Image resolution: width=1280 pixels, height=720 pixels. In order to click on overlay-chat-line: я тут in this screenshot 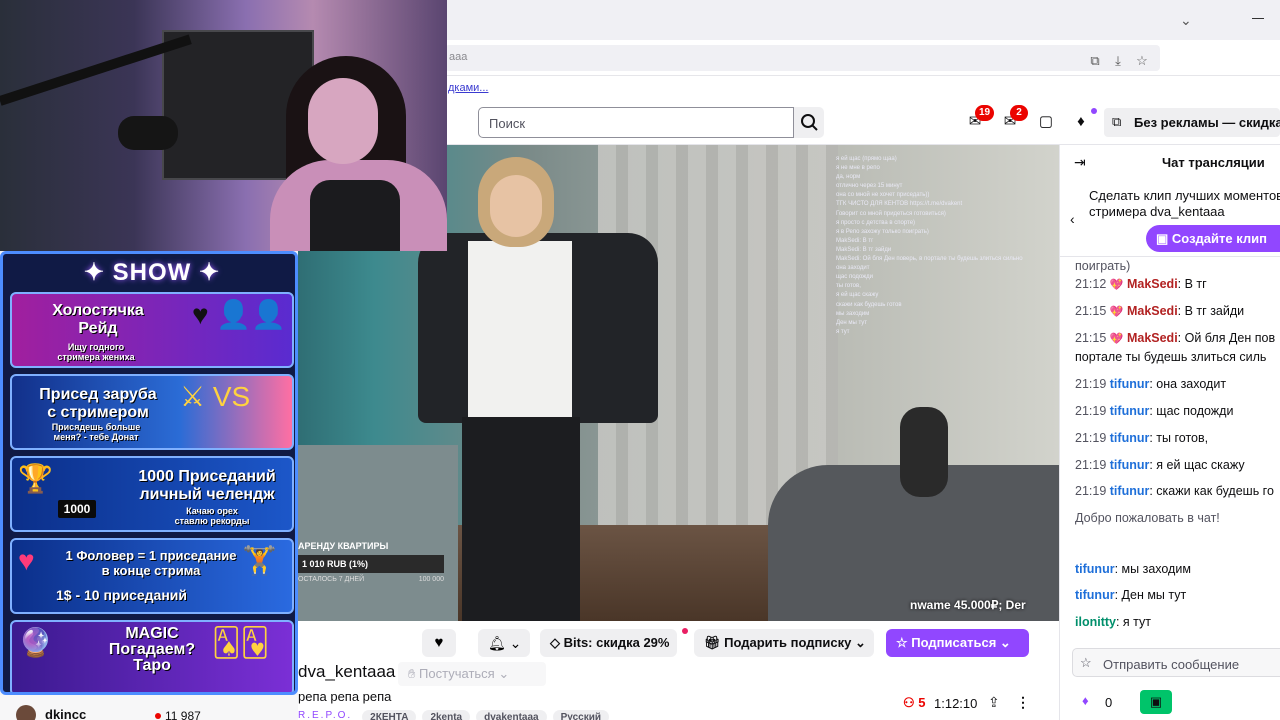, I will do `click(843, 331)`.